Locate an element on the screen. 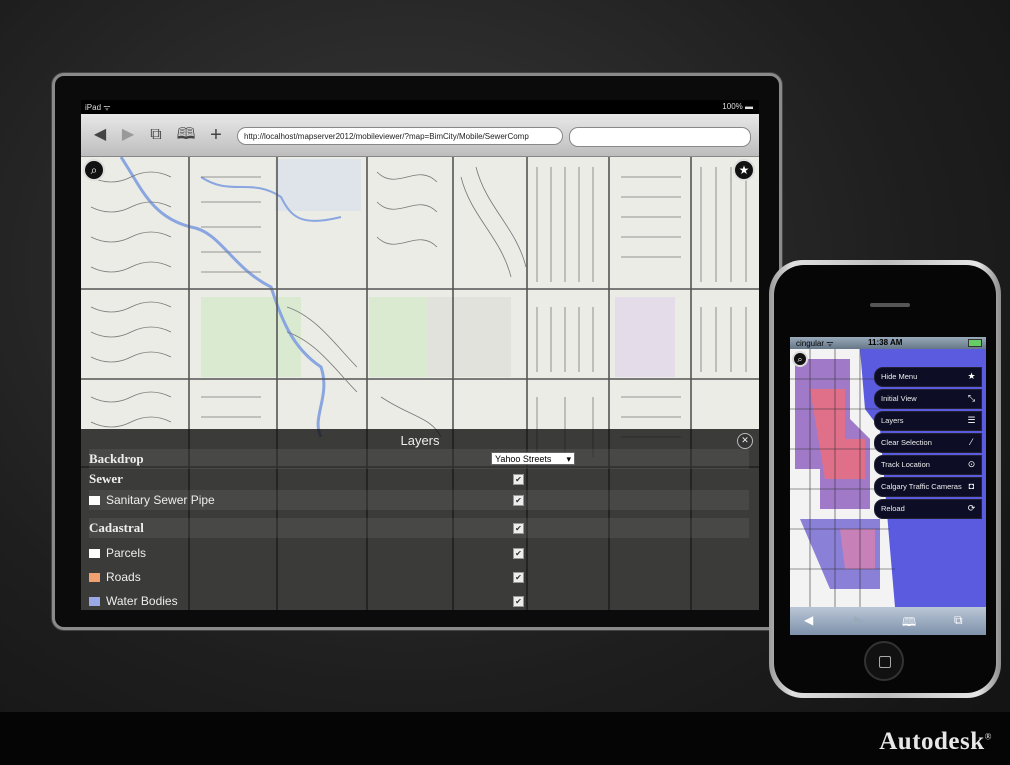 The image size is (1010, 765). camera-icon: ◘ is located at coordinates (971, 486).